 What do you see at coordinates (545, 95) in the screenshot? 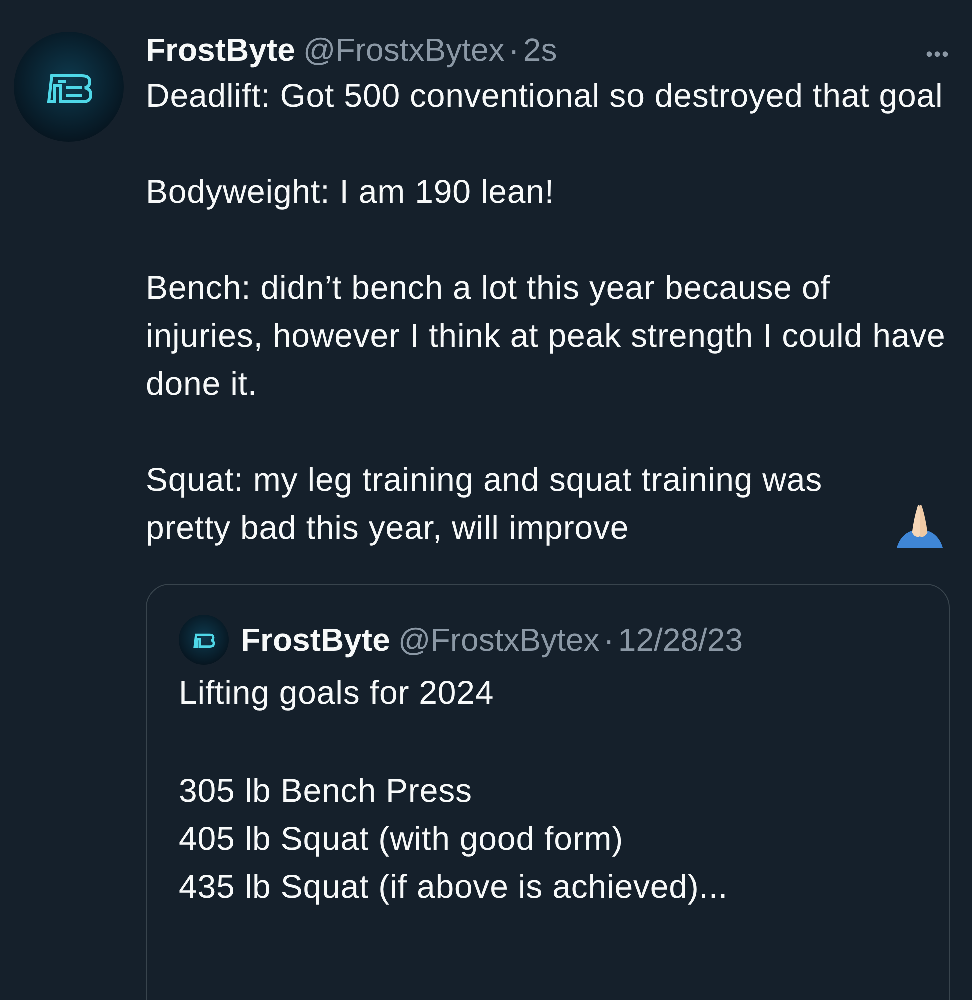
I see `post-text: Deadlift: Got 500 conventional so destroyed that goal` at bounding box center [545, 95].